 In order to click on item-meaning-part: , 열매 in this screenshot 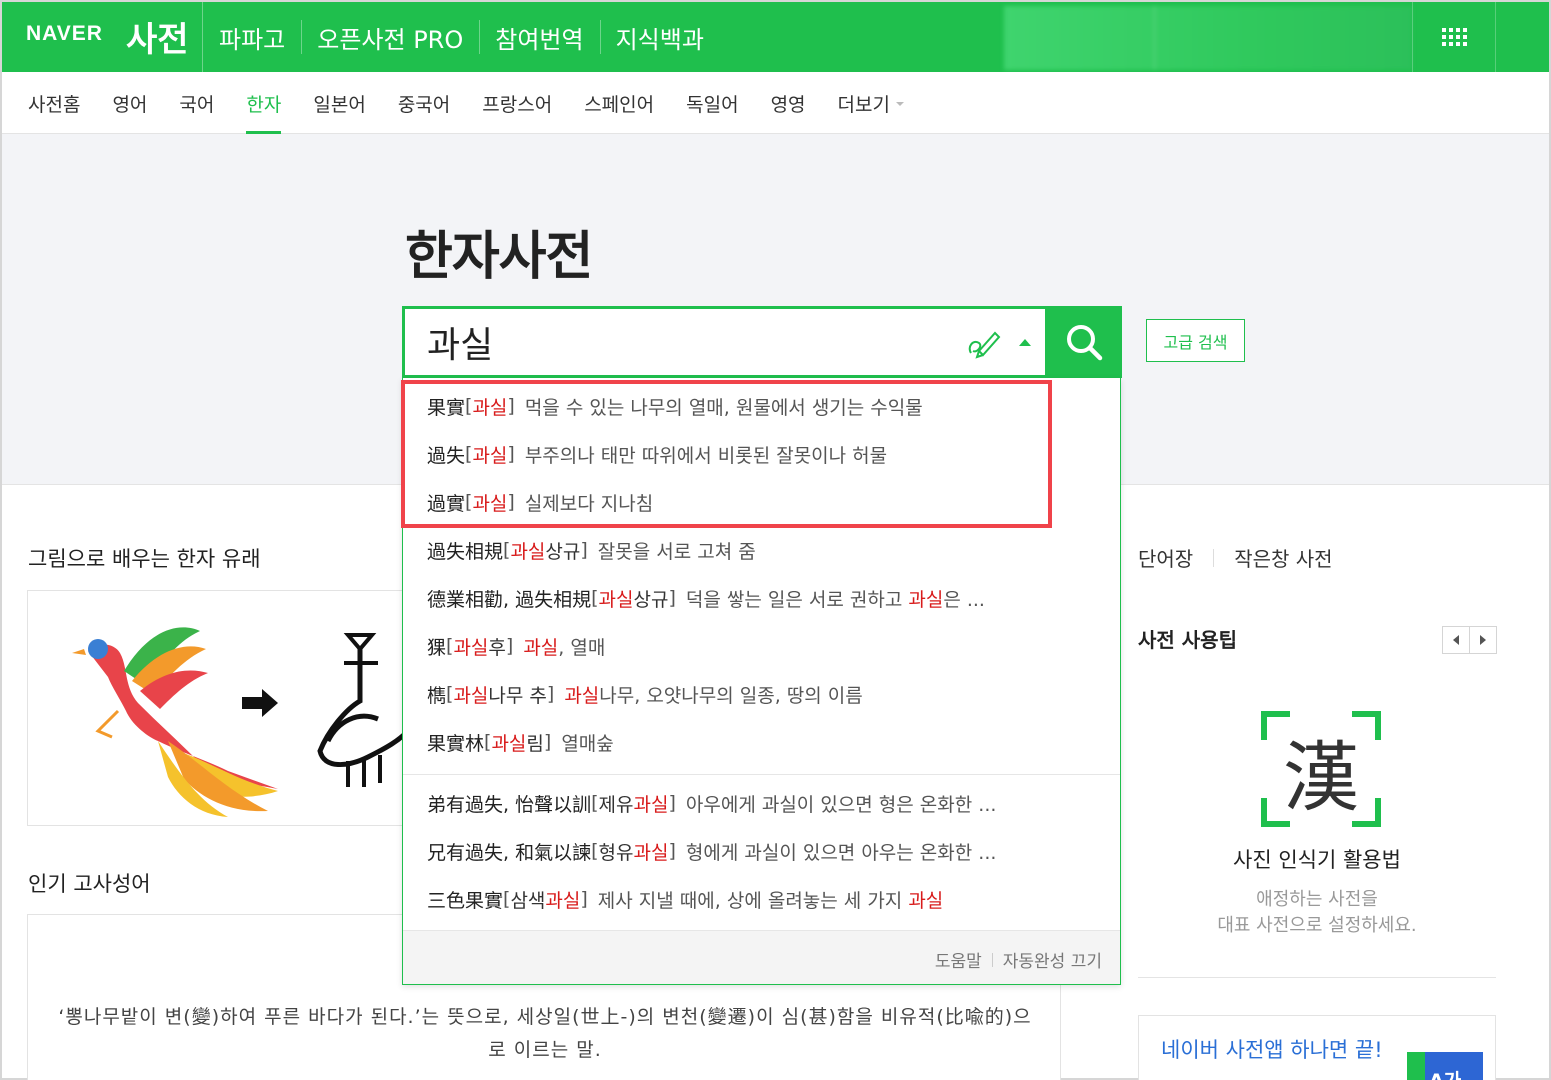, I will do `click(582, 647)`.